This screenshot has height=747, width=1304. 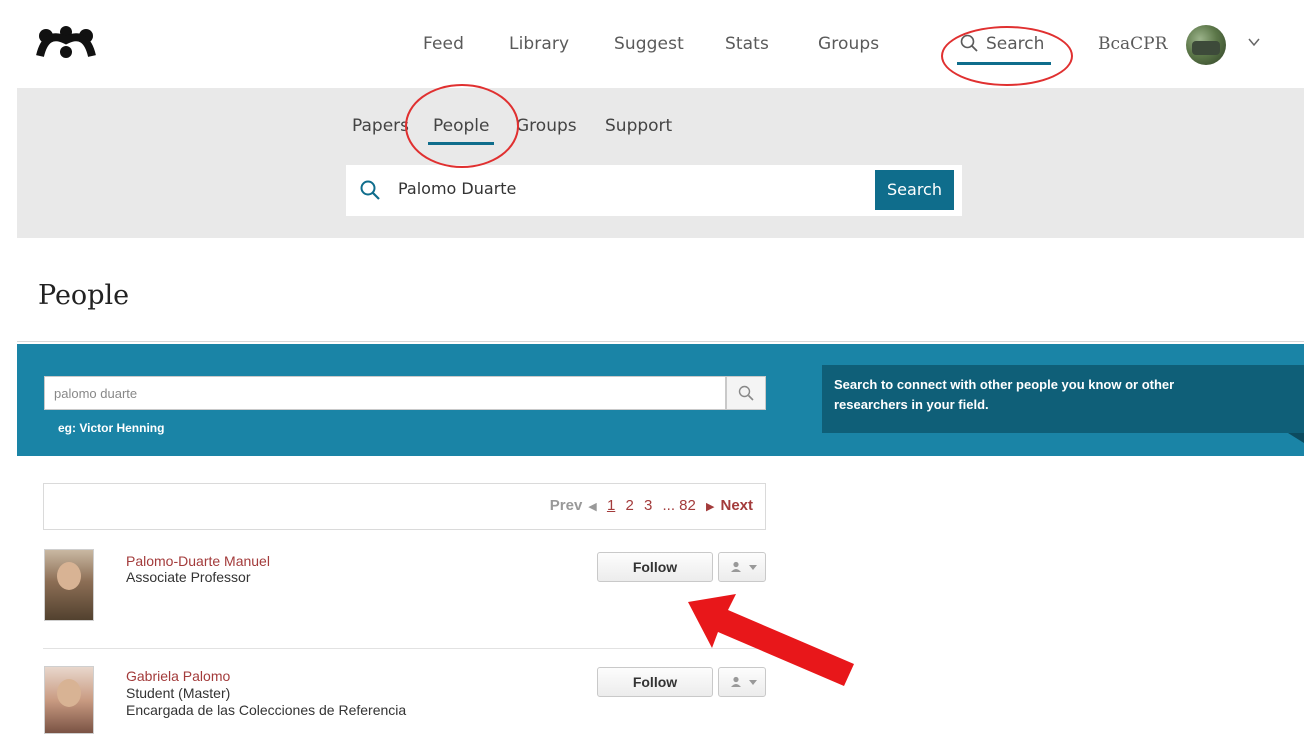 What do you see at coordinates (710, 507) in the screenshot?
I see `caret-right-icon: ▶` at bounding box center [710, 507].